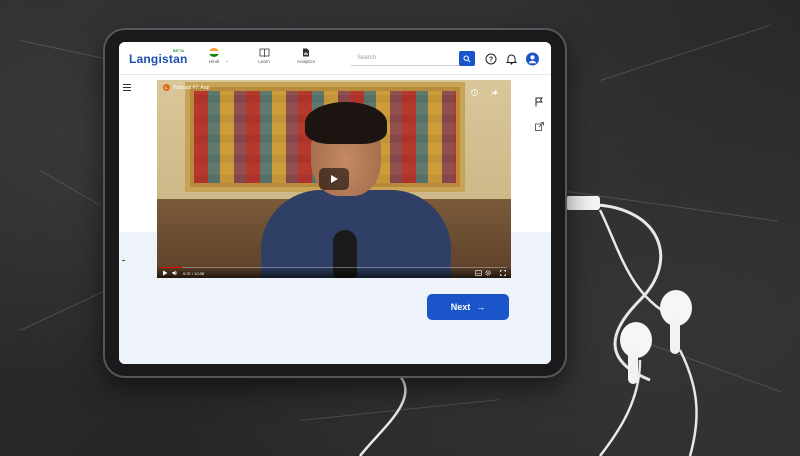 This screenshot has width=800, height=456. I want to click on notifications-button, so click(511, 58).